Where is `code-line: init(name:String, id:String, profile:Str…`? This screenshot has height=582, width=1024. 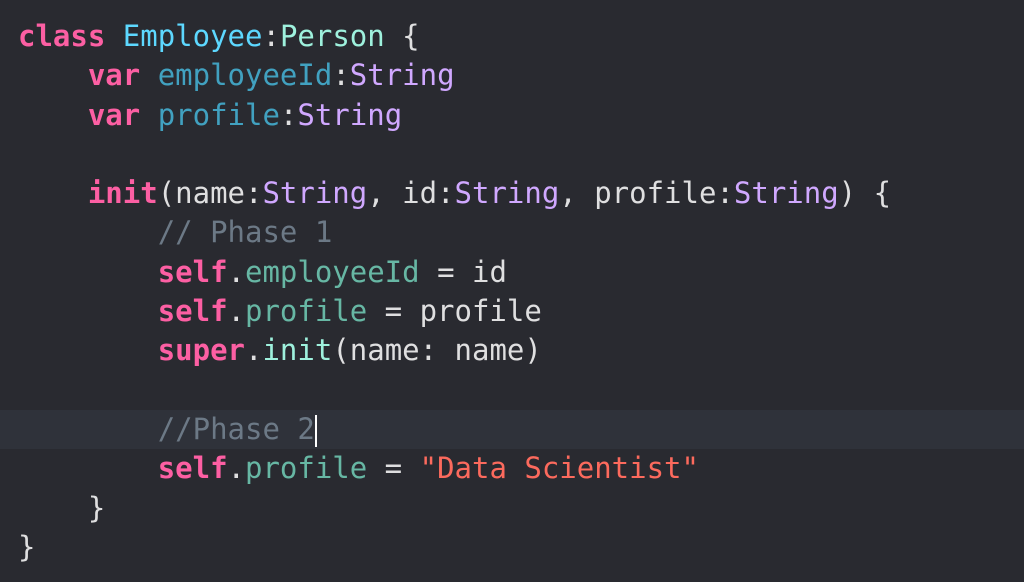
code-line: init(name:String, id:String, profile:Str… is located at coordinates (512, 193).